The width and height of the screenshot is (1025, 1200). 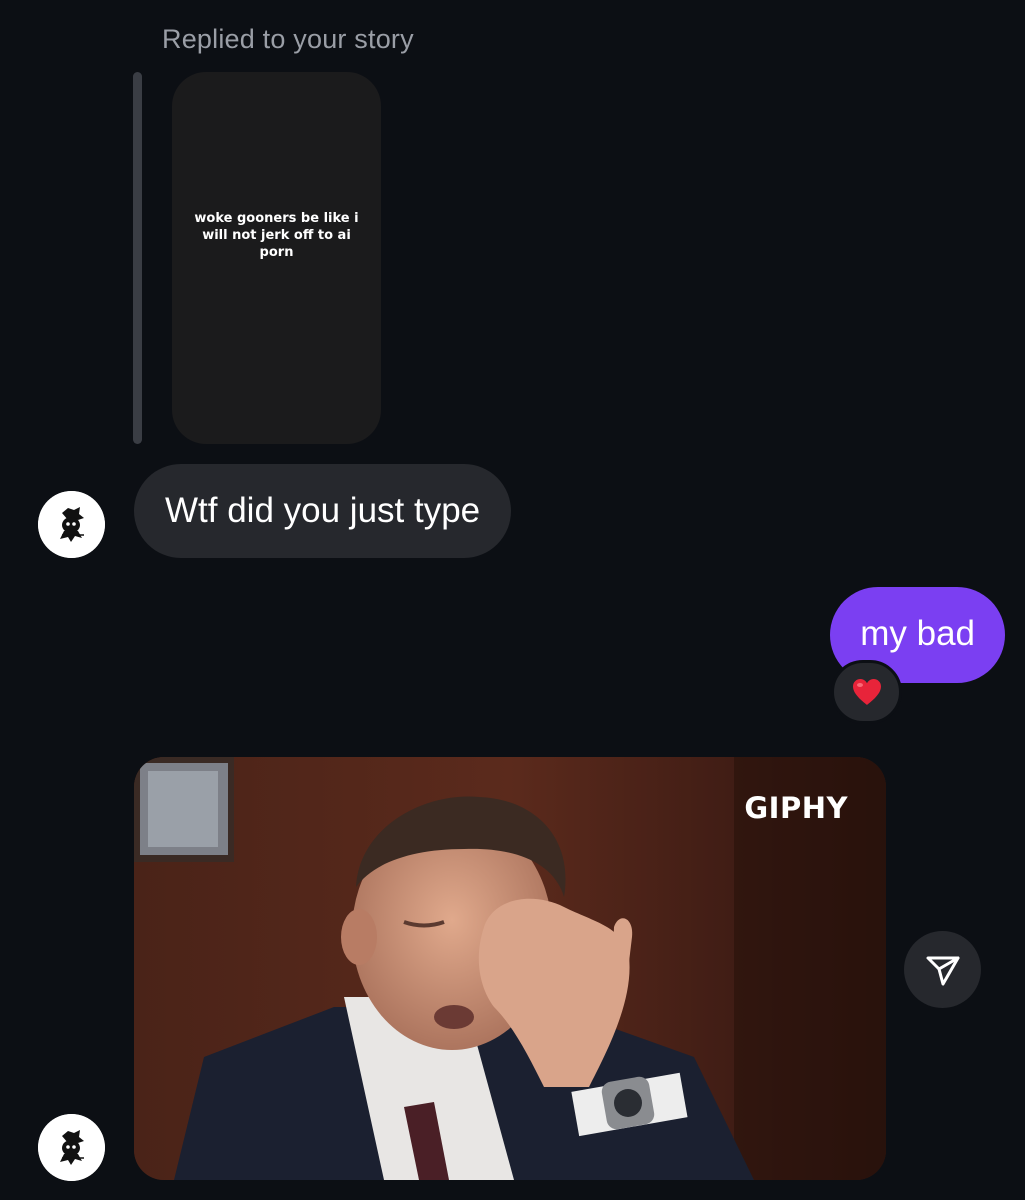 What do you see at coordinates (323, 511) in the screenshot?
I see `incoming-message-bubble: Wtf did you just type` at bounding box center [323, 511].